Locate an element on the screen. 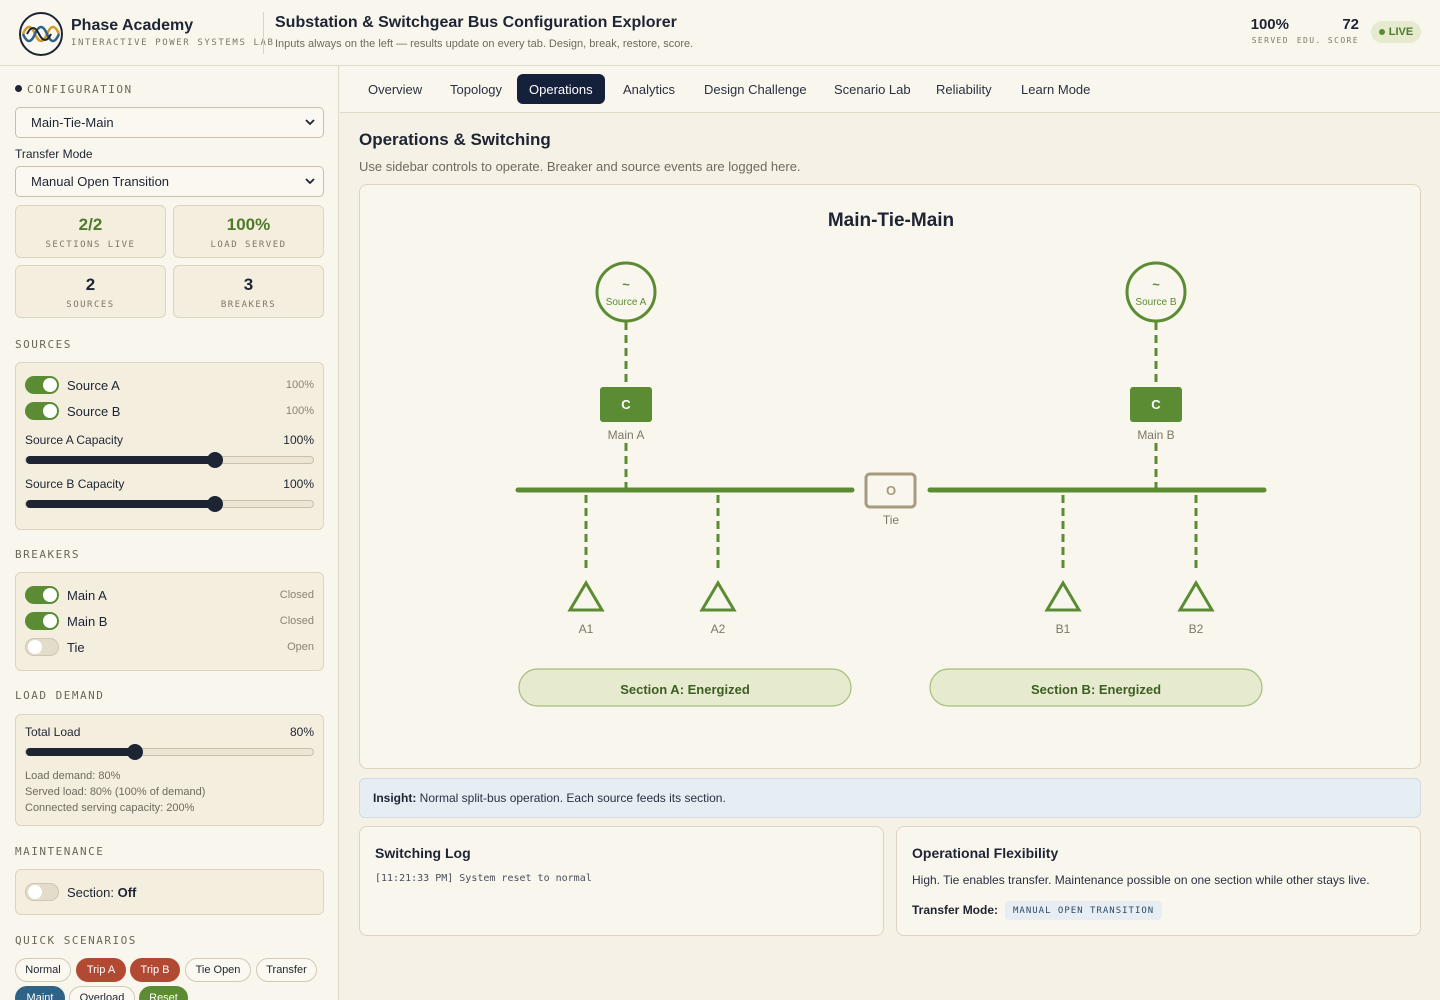 This screenshot has width=1440, height=1000. total-load-label: Total Load is located at coordinates (53, 732).